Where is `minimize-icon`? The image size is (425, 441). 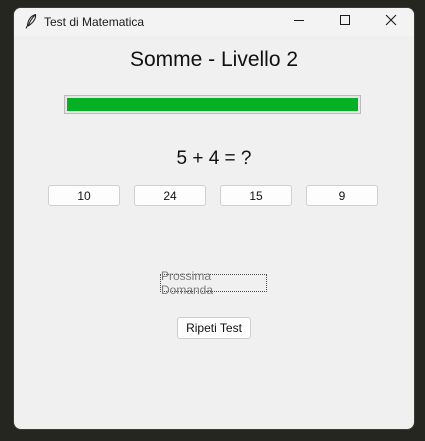
minimize-icon is located at coordinates (299, 22).